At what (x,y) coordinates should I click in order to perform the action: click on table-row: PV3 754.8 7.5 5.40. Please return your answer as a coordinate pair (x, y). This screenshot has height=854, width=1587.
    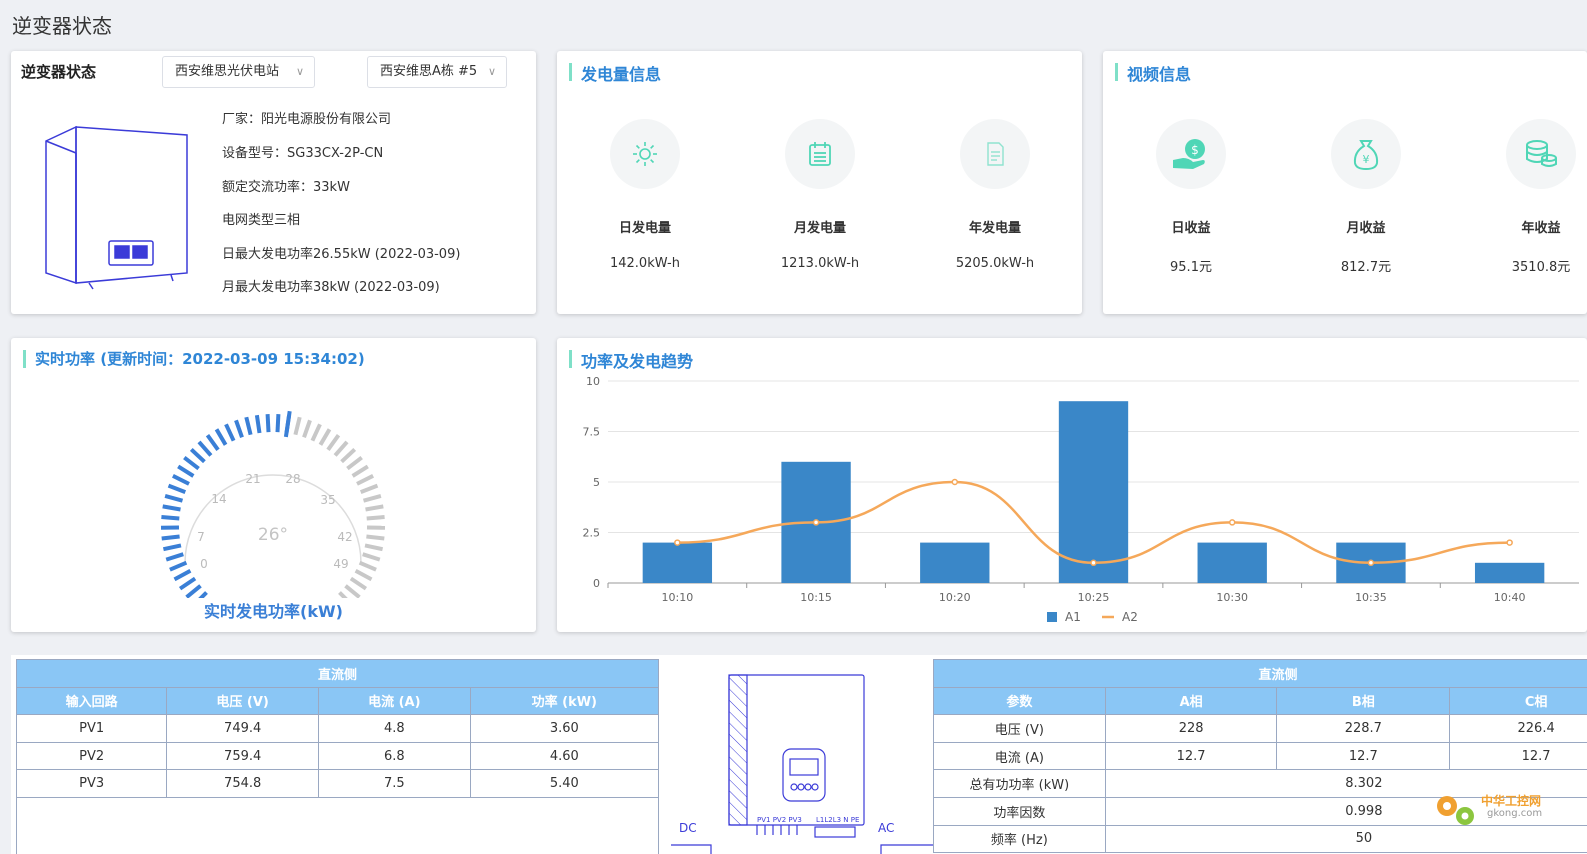
    Looking at the image, I should click on (337, 783).